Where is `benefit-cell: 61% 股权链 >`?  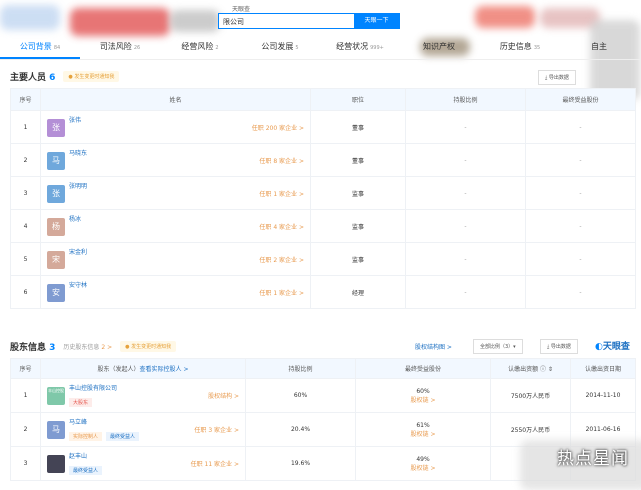 benefit-cell: 61% 股权链 > is located at coordinates (423, 429).